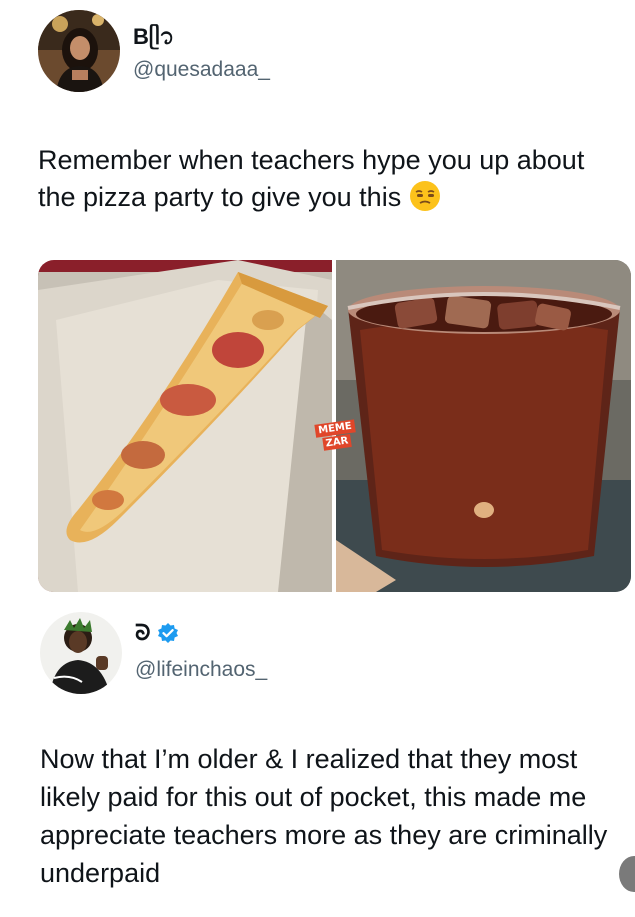 Image resolution: width=635 pixels, height=917 pixels. What do you see at coordinates (201, 70) in the screenshot?
I see `handle: @quesadaaa_` at bounding box center [201, 70].